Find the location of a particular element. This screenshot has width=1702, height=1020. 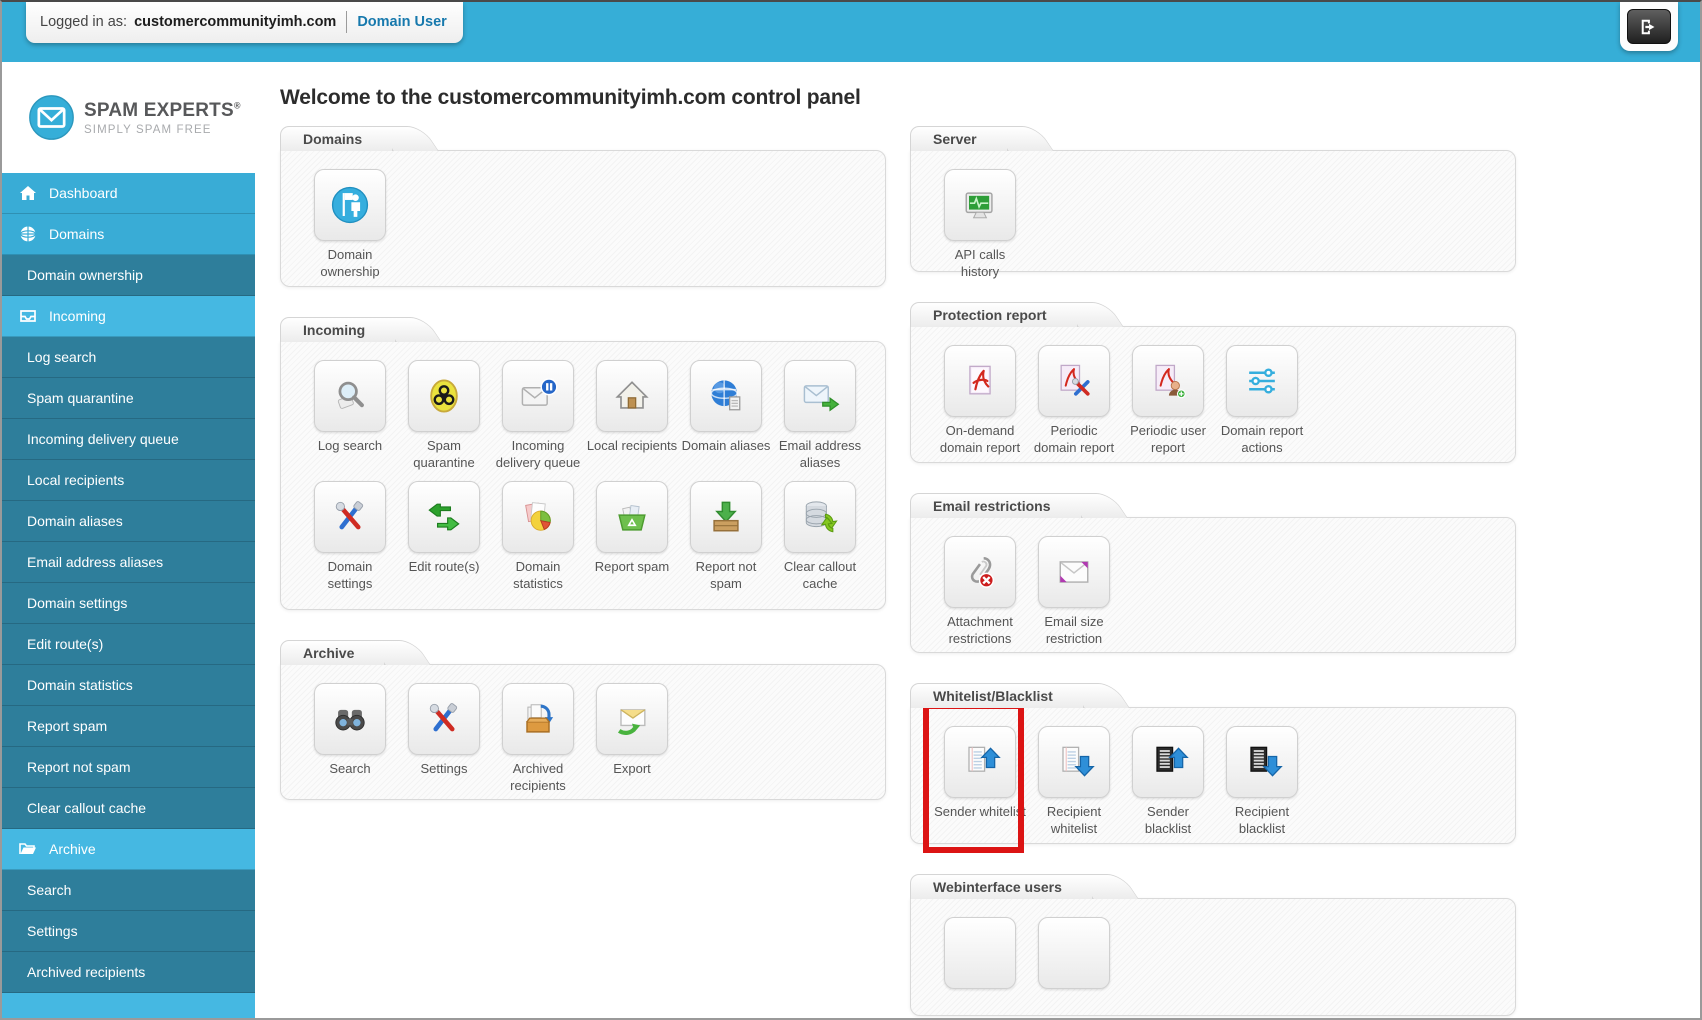

whitelist-down-icon is located at coordinates (1078, 761).